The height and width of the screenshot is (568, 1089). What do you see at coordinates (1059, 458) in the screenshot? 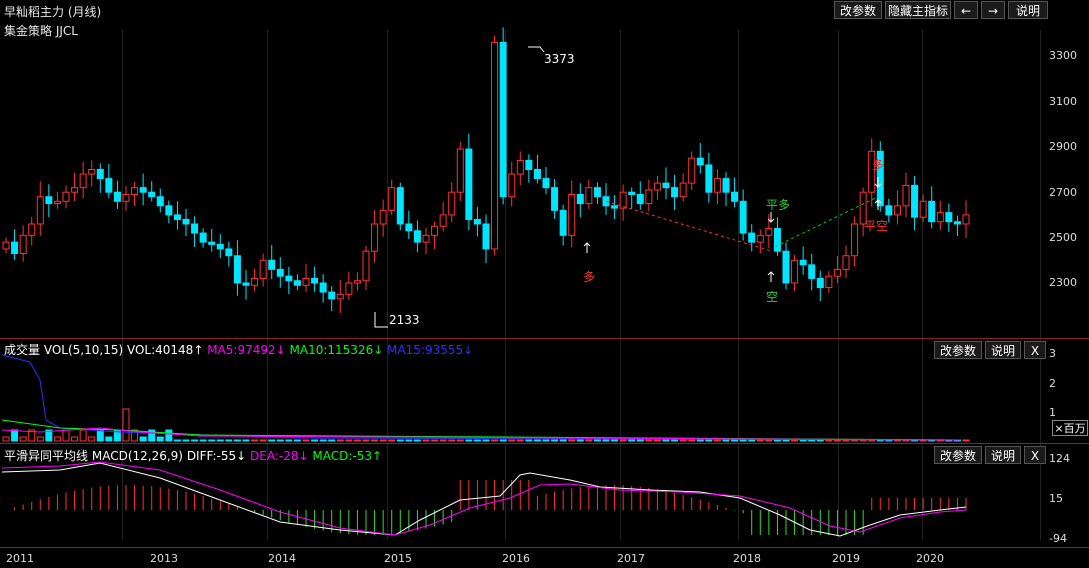
I see `y-tick: 124` at bounding box center [1059, 458].